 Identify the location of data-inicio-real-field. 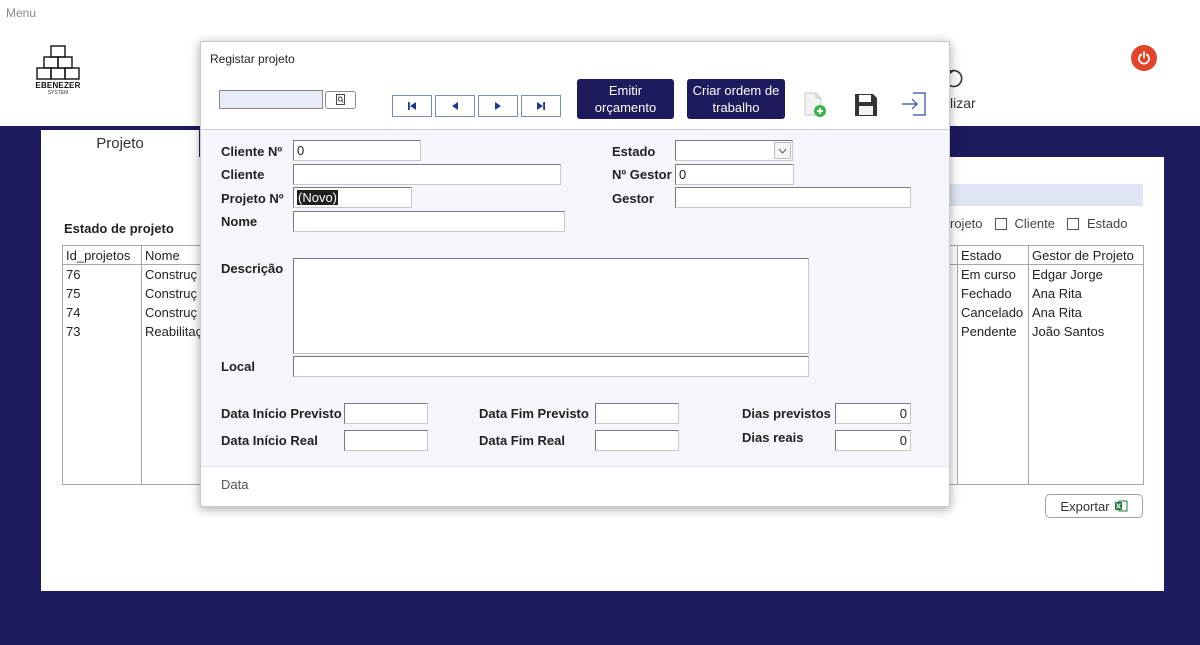
(386, 440).